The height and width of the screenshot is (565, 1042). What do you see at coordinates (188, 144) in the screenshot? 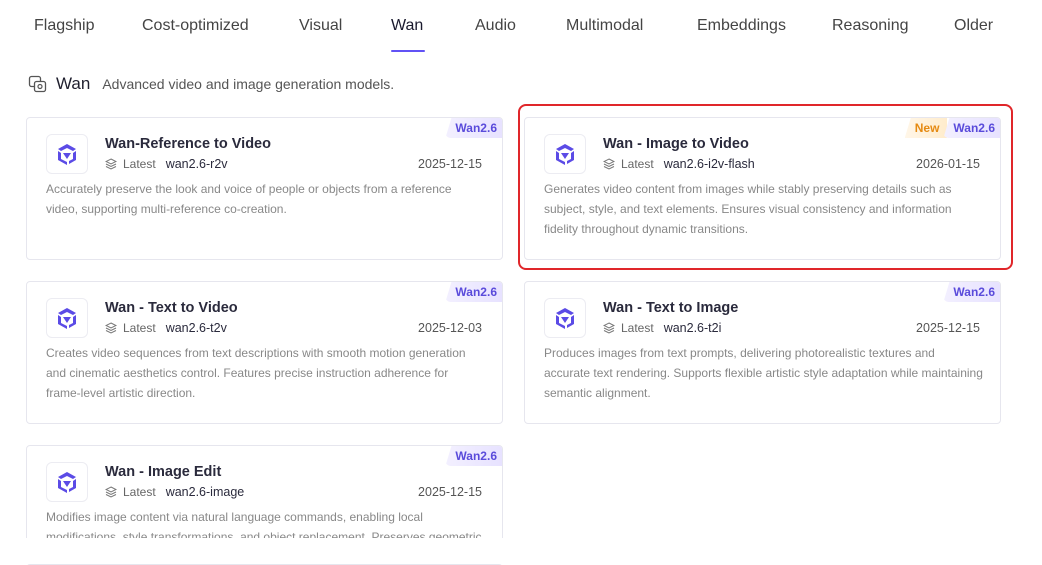
I see `model-name: Wan-Reference to Video` at bounding box center [188, 144].